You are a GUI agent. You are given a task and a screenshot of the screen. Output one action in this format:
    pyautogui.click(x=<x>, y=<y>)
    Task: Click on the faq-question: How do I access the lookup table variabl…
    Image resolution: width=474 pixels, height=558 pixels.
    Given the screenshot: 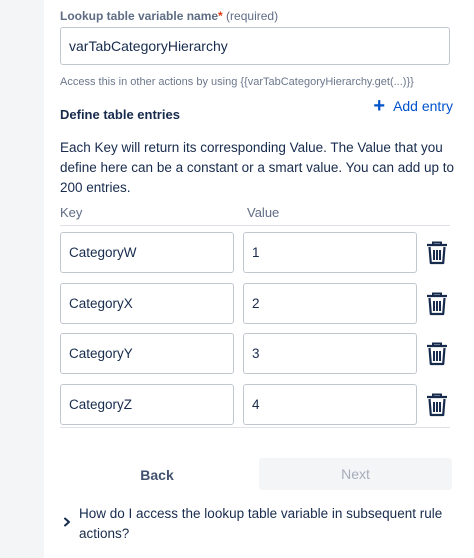 What is the action you would take?
    pyautogui.click(x=261, y=523)
    